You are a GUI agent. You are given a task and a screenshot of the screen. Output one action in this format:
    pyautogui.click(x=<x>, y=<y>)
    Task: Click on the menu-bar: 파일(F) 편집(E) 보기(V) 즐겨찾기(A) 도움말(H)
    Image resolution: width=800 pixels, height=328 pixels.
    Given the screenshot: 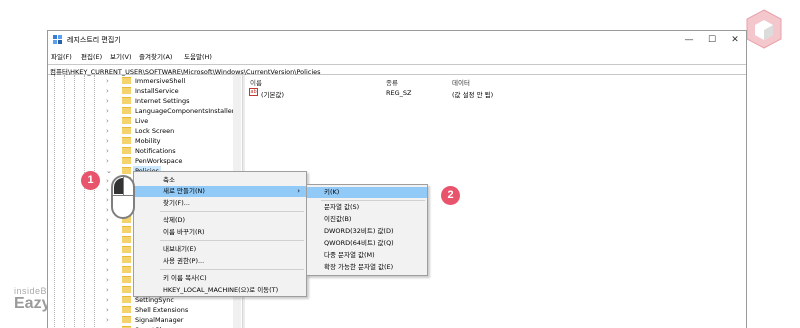 What is the action you would take?
    pyautogui.click(x=397, y=55)
    